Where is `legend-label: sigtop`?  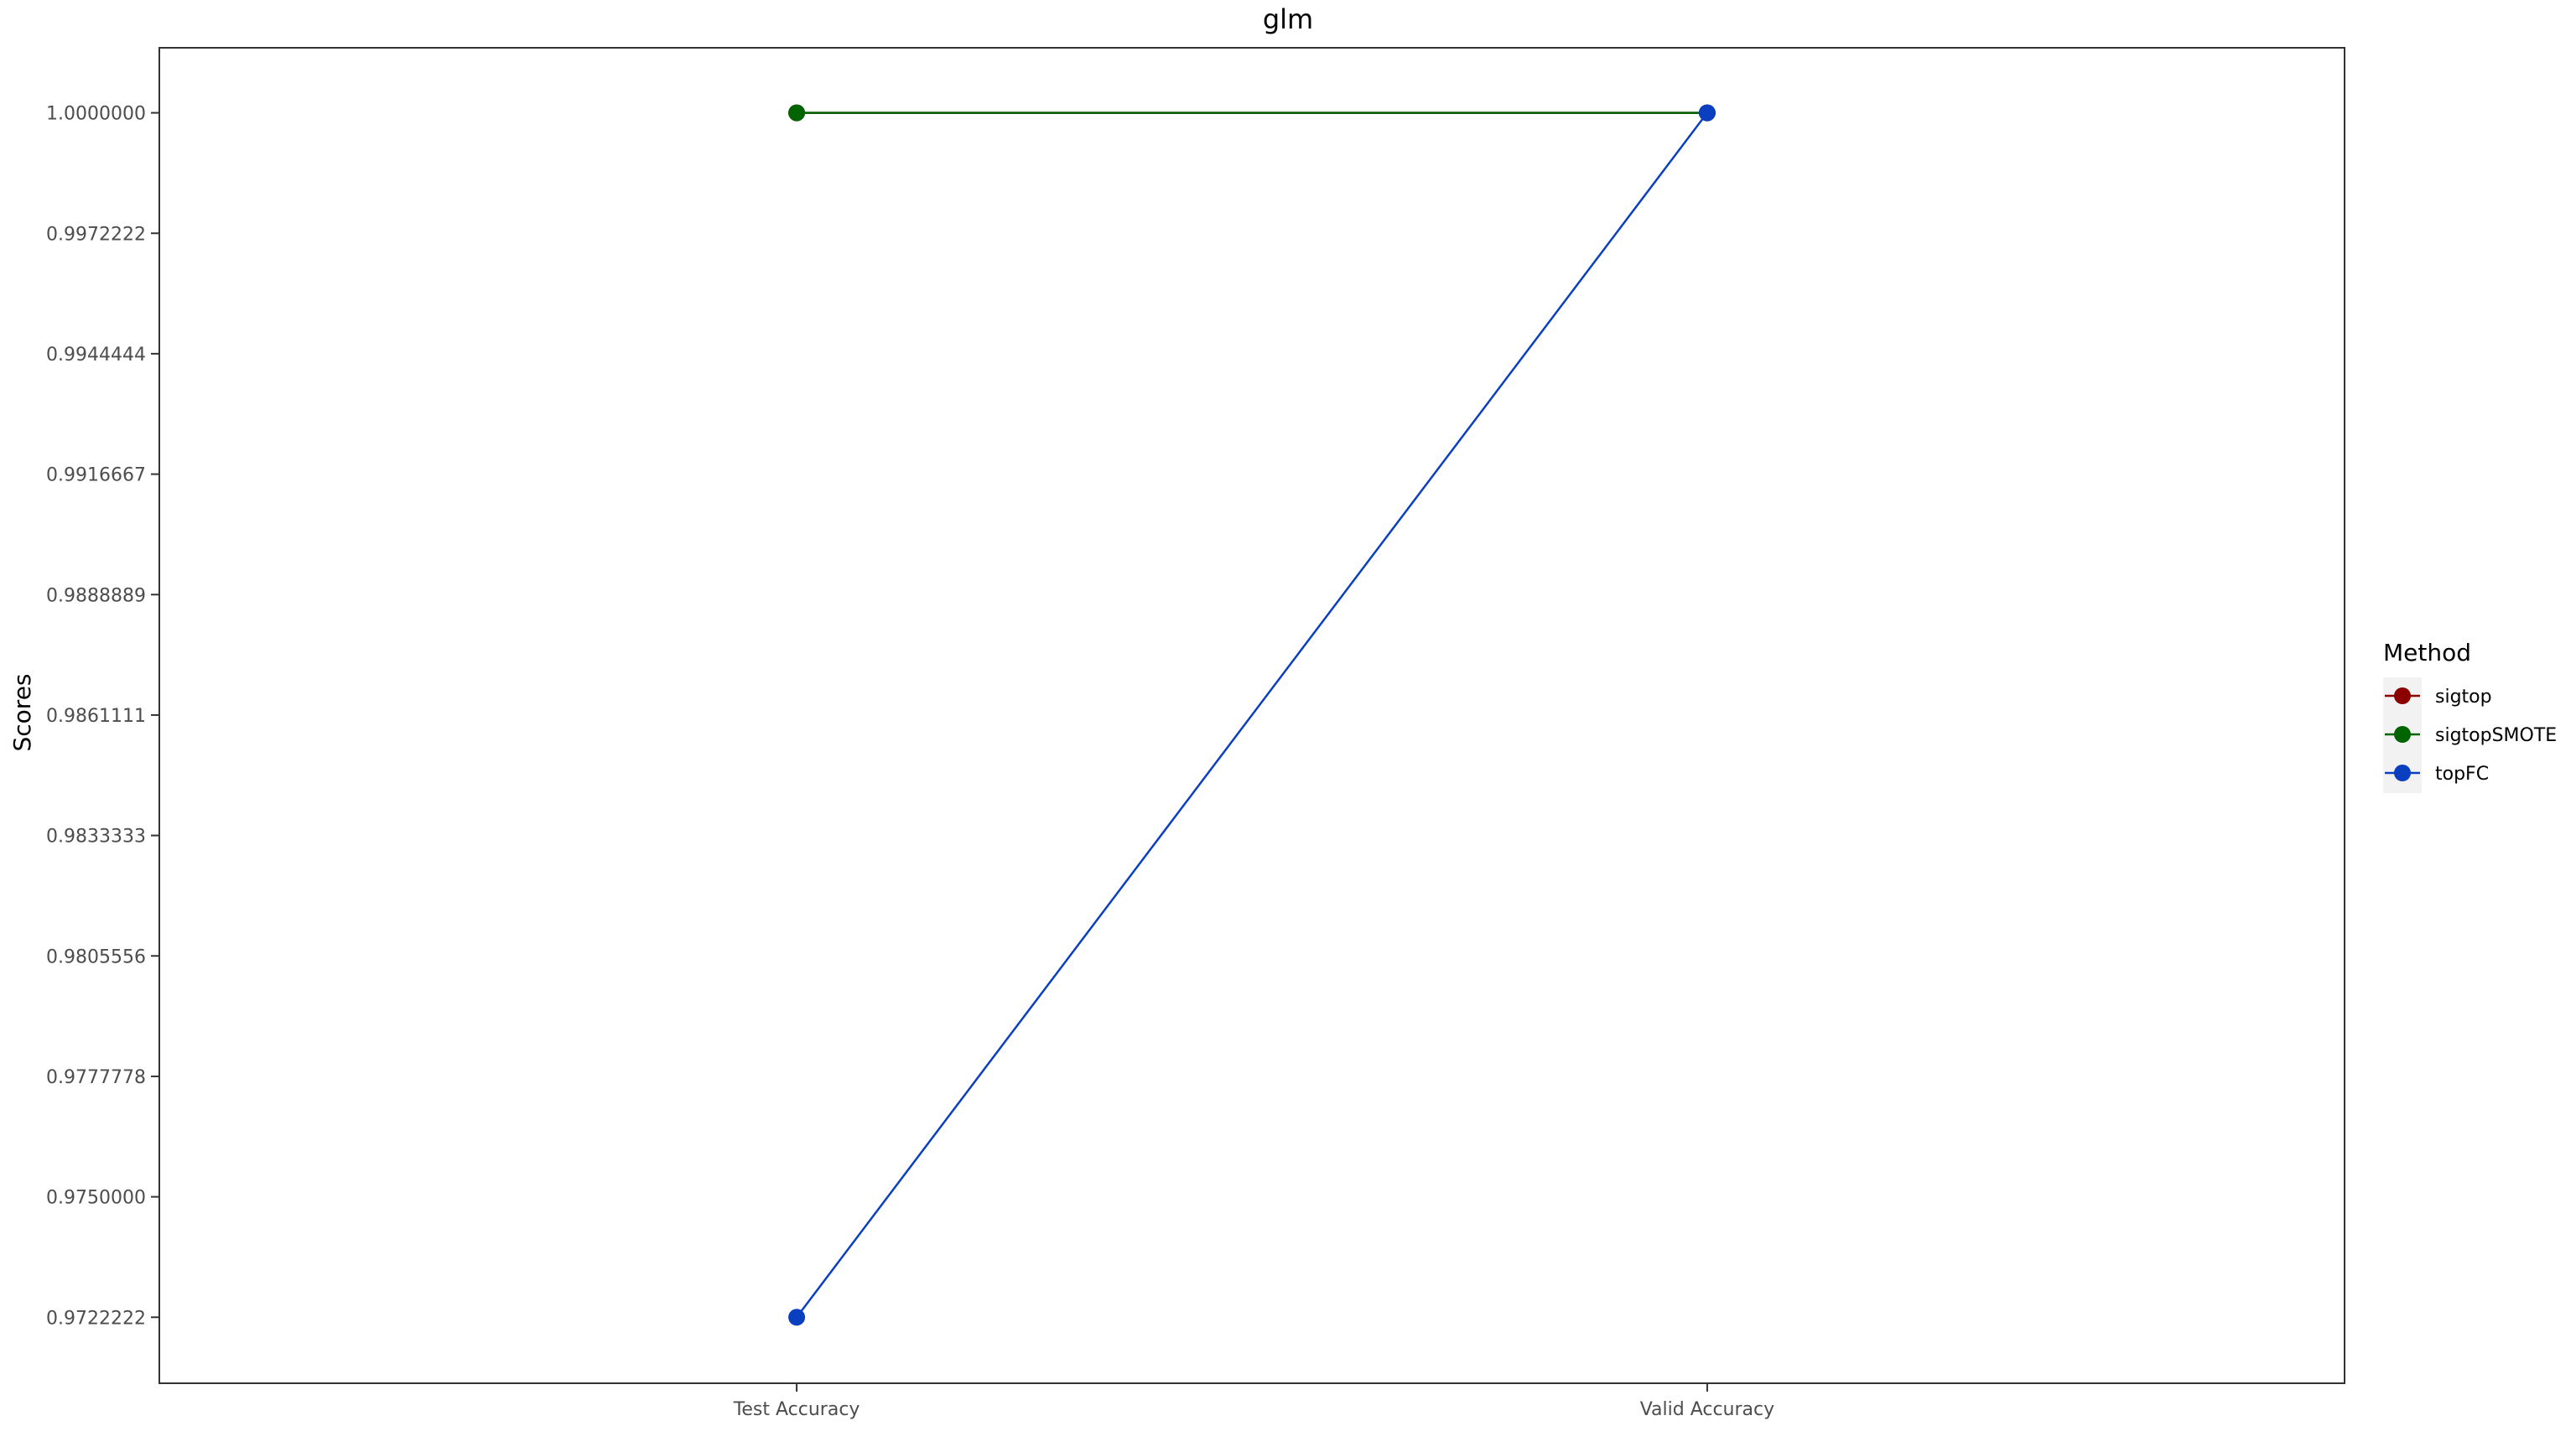 legend-label: sigtop is located at coordinates (2463, 697).